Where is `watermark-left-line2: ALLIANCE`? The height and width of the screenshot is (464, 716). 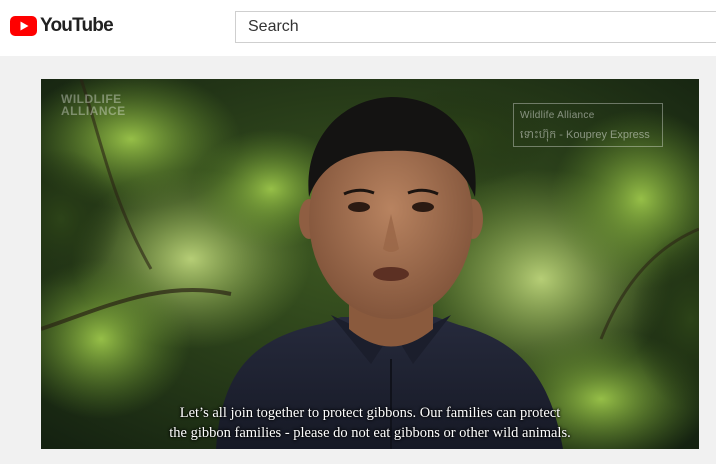 watermark-left-line2: ALLIANCE is located at coordinates (93, 111).